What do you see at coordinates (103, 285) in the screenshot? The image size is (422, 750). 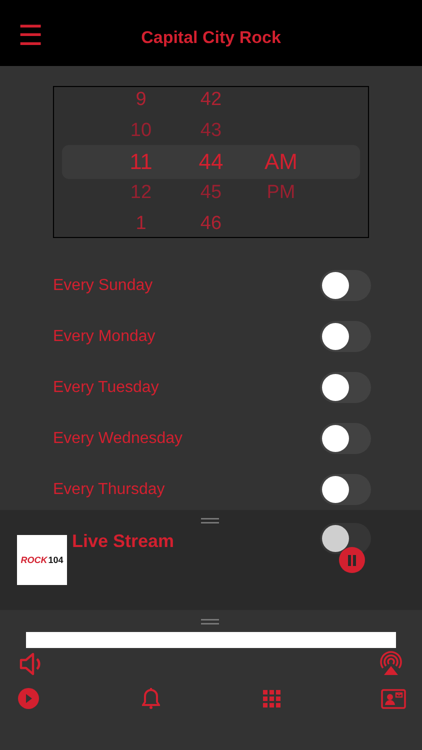 I see `day-label: Every Sunday` at bounding box center [103, 285].